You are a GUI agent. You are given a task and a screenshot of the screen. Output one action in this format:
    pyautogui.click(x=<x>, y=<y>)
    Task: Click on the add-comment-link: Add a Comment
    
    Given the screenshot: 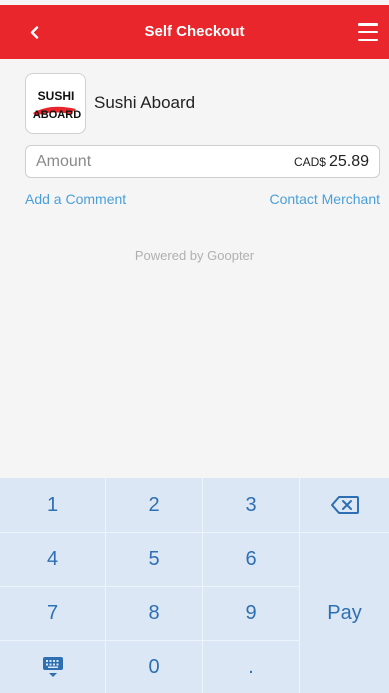 What is the action you would take?
    pyautogui.click(x=75, y=199)
    